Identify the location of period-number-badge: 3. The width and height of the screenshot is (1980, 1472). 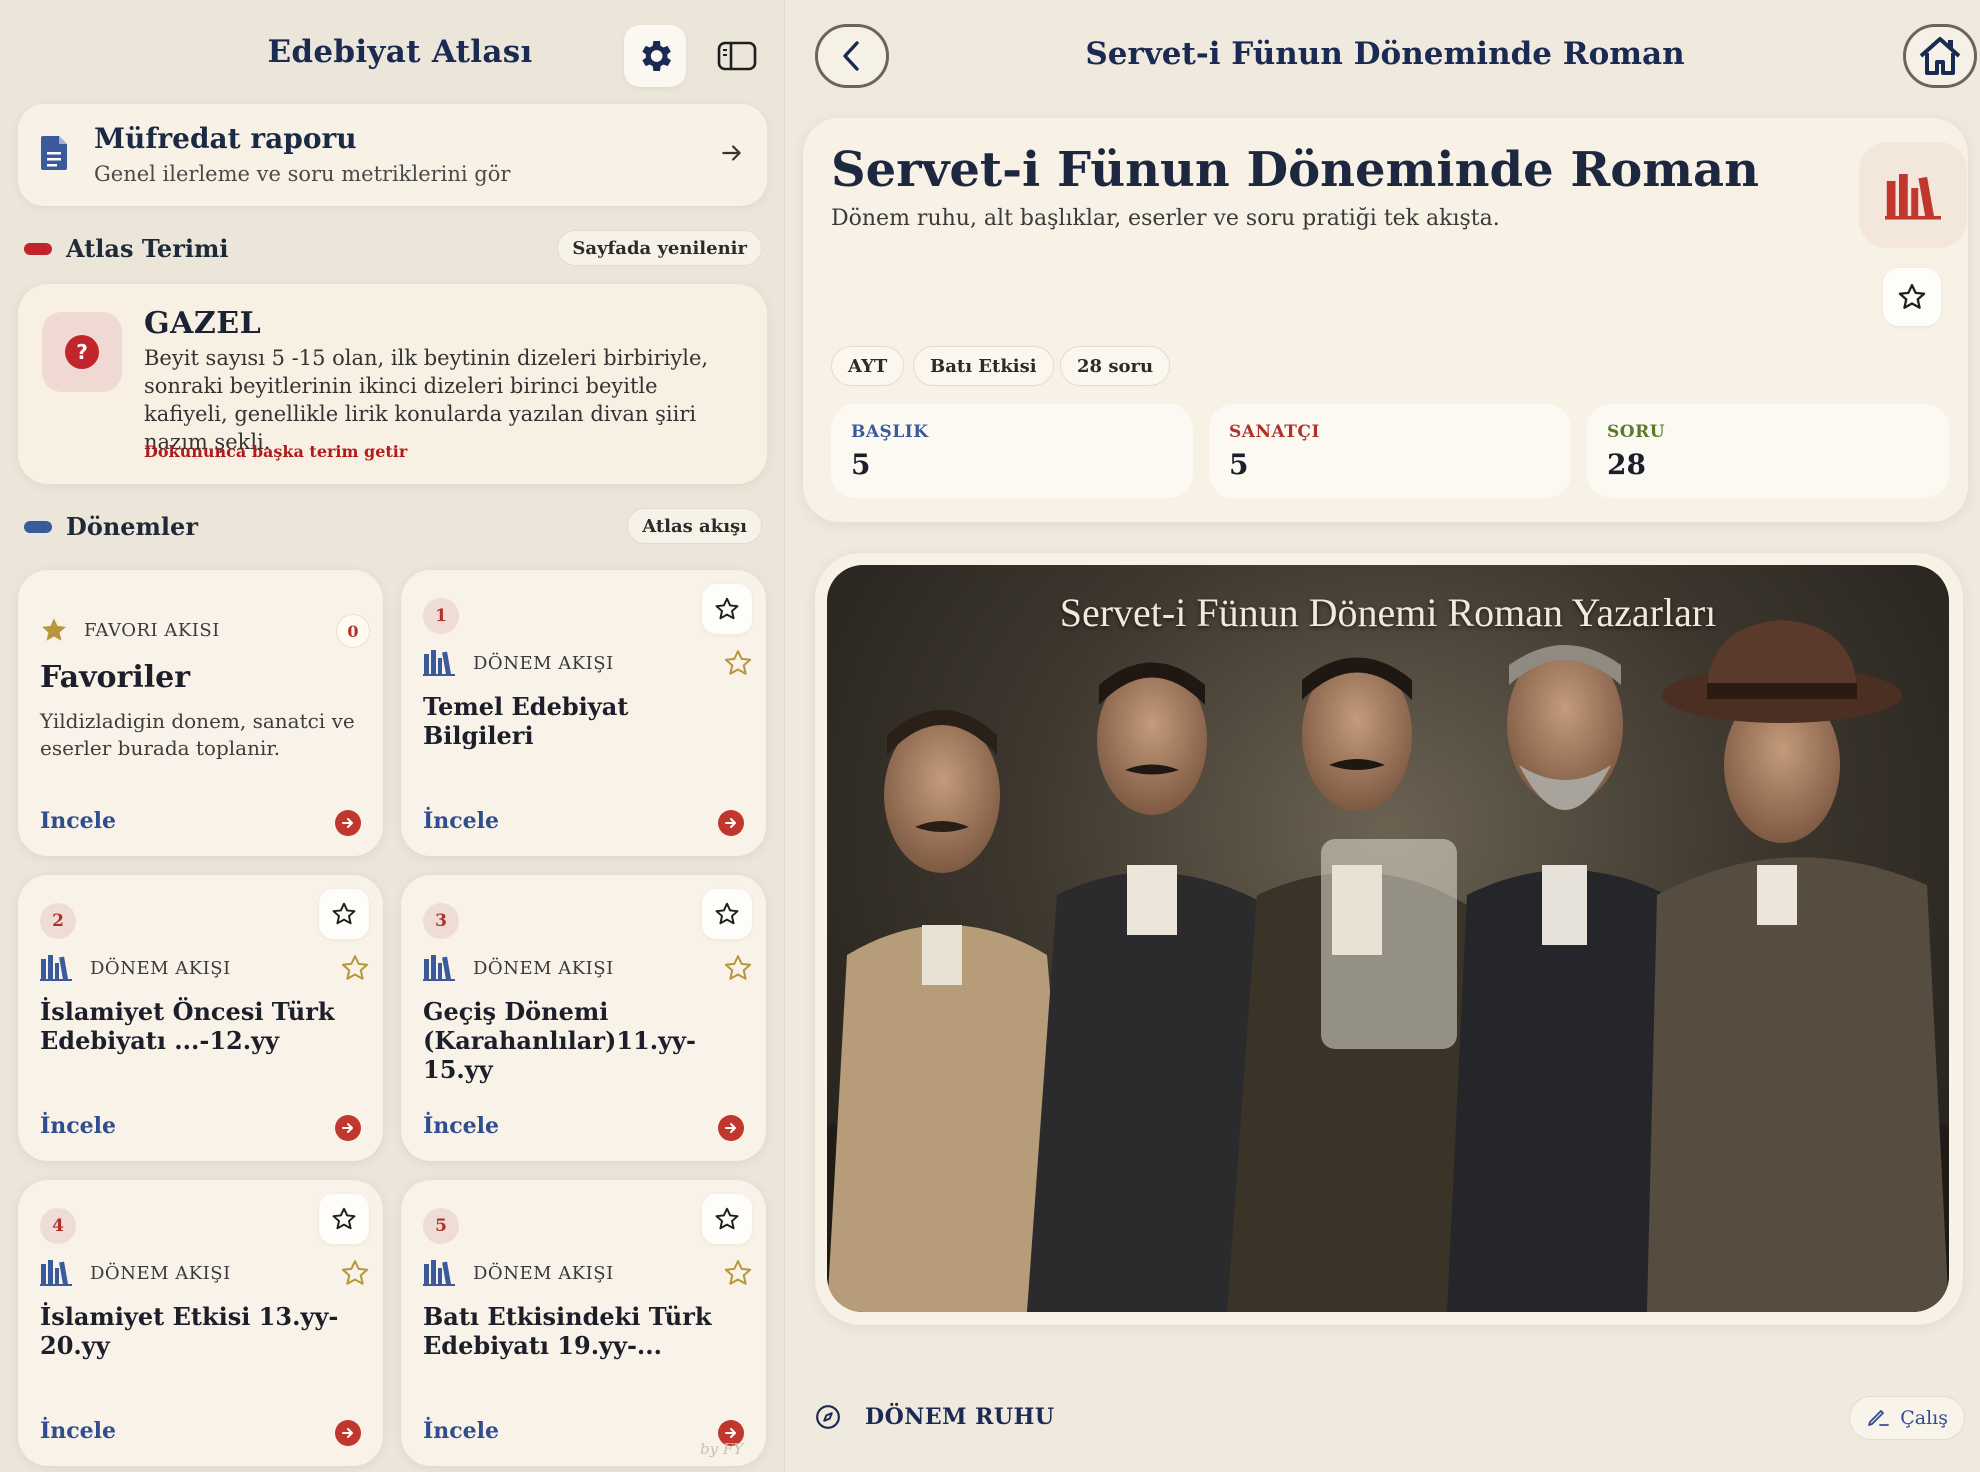
(441, 921).